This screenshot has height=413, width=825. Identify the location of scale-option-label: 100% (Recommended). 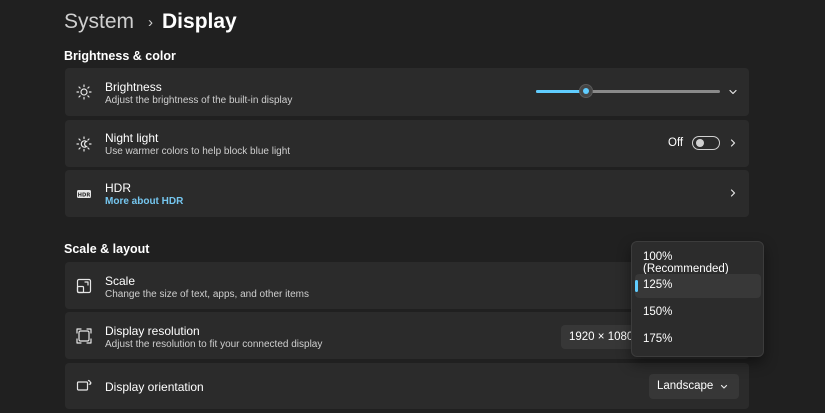
(686, 263).